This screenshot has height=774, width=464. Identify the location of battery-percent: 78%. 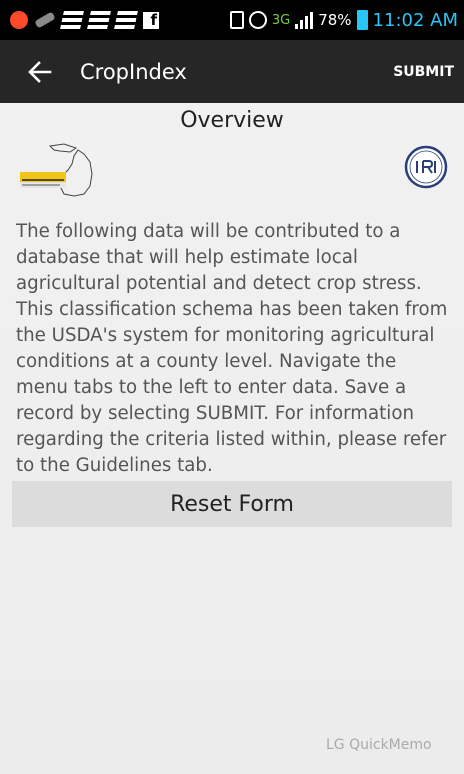
(335, 20).